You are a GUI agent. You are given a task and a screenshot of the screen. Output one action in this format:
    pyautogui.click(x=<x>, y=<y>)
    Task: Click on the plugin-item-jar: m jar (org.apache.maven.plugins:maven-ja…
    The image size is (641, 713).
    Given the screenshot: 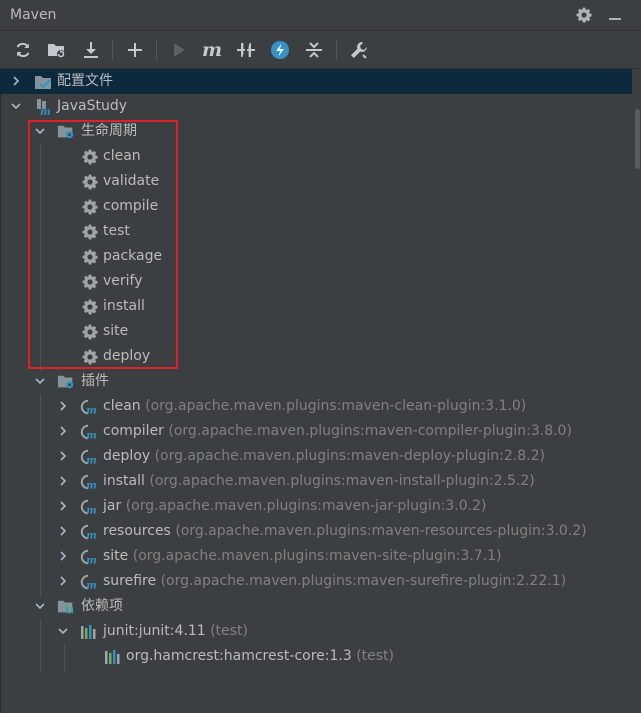 What is the action you would take?
    pyautogui.click(x=316, y=506)
    